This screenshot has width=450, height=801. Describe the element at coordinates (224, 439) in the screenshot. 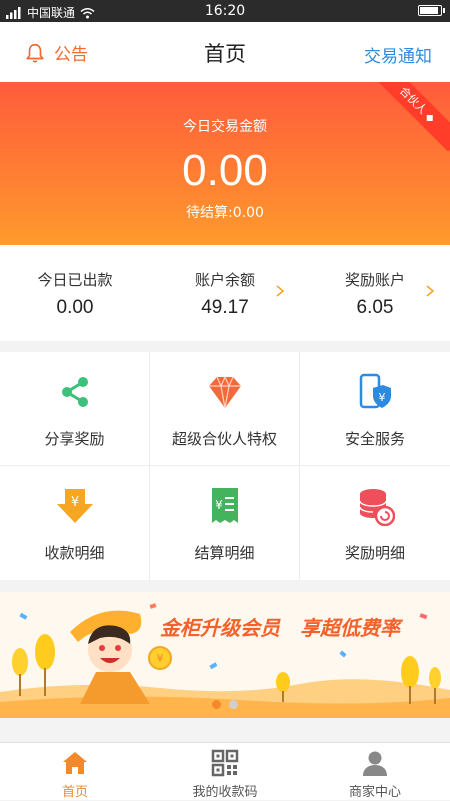

I see `grid-label: 超级合伙人特权` at that location.